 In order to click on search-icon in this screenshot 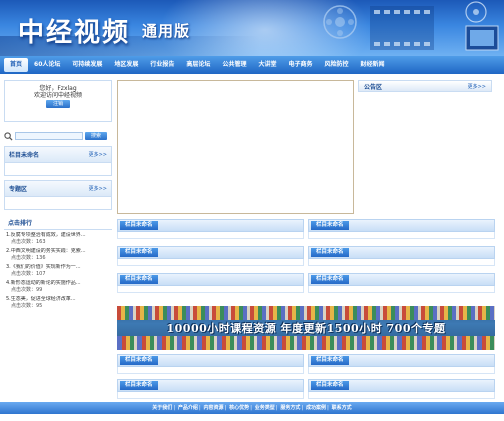, I will do `click(8, 136)`.